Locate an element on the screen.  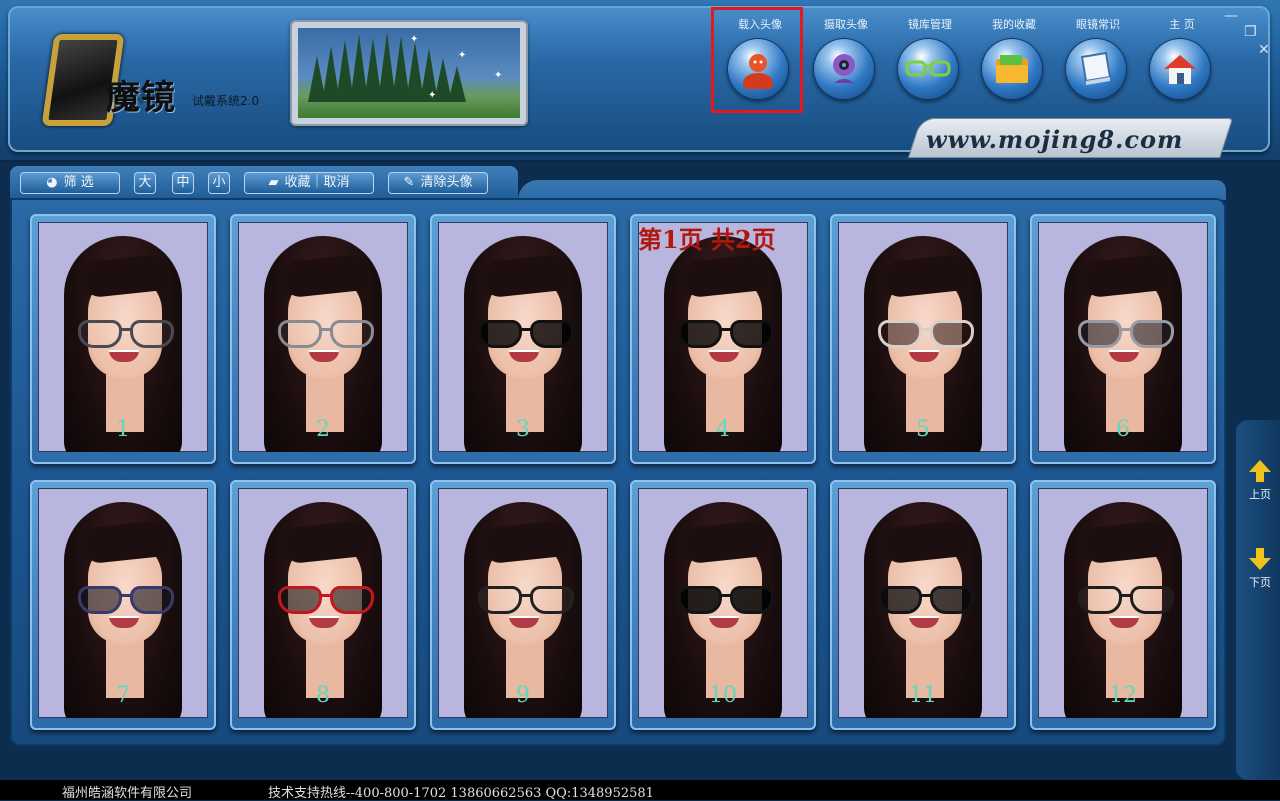
close-icon: ✕ is located at coordinates (1264, 50).